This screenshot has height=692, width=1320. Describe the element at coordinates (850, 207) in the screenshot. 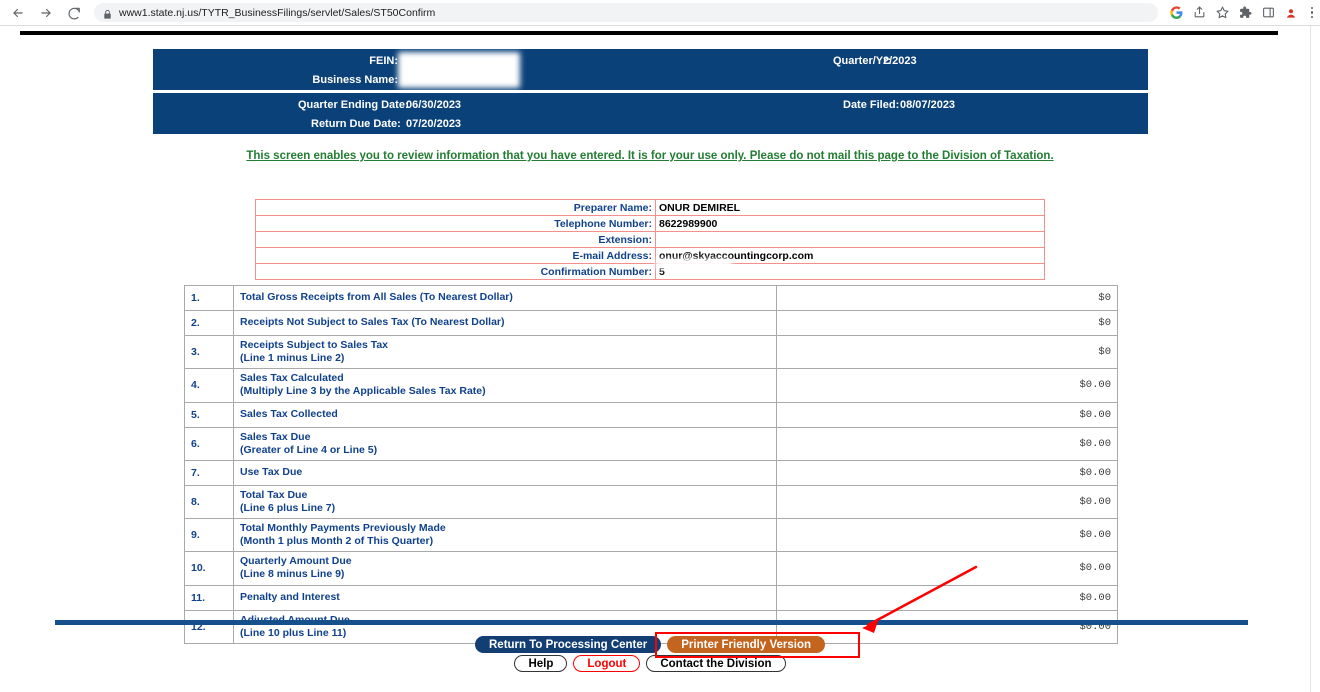

I see `preparer-name-value: ONUR DEMIREL` at that location.